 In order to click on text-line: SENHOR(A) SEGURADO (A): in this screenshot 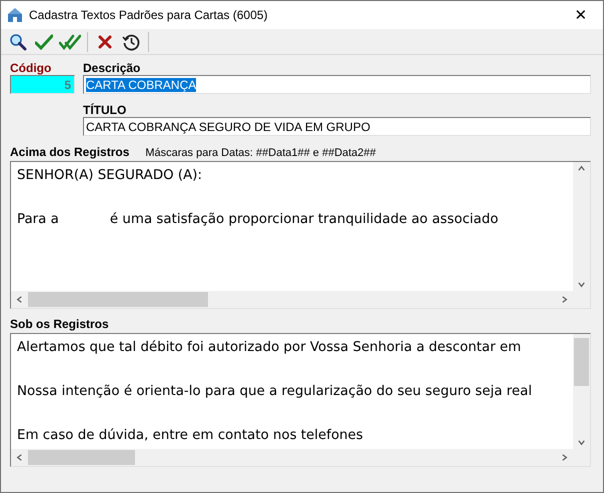, I will do `click(110, 176)`.